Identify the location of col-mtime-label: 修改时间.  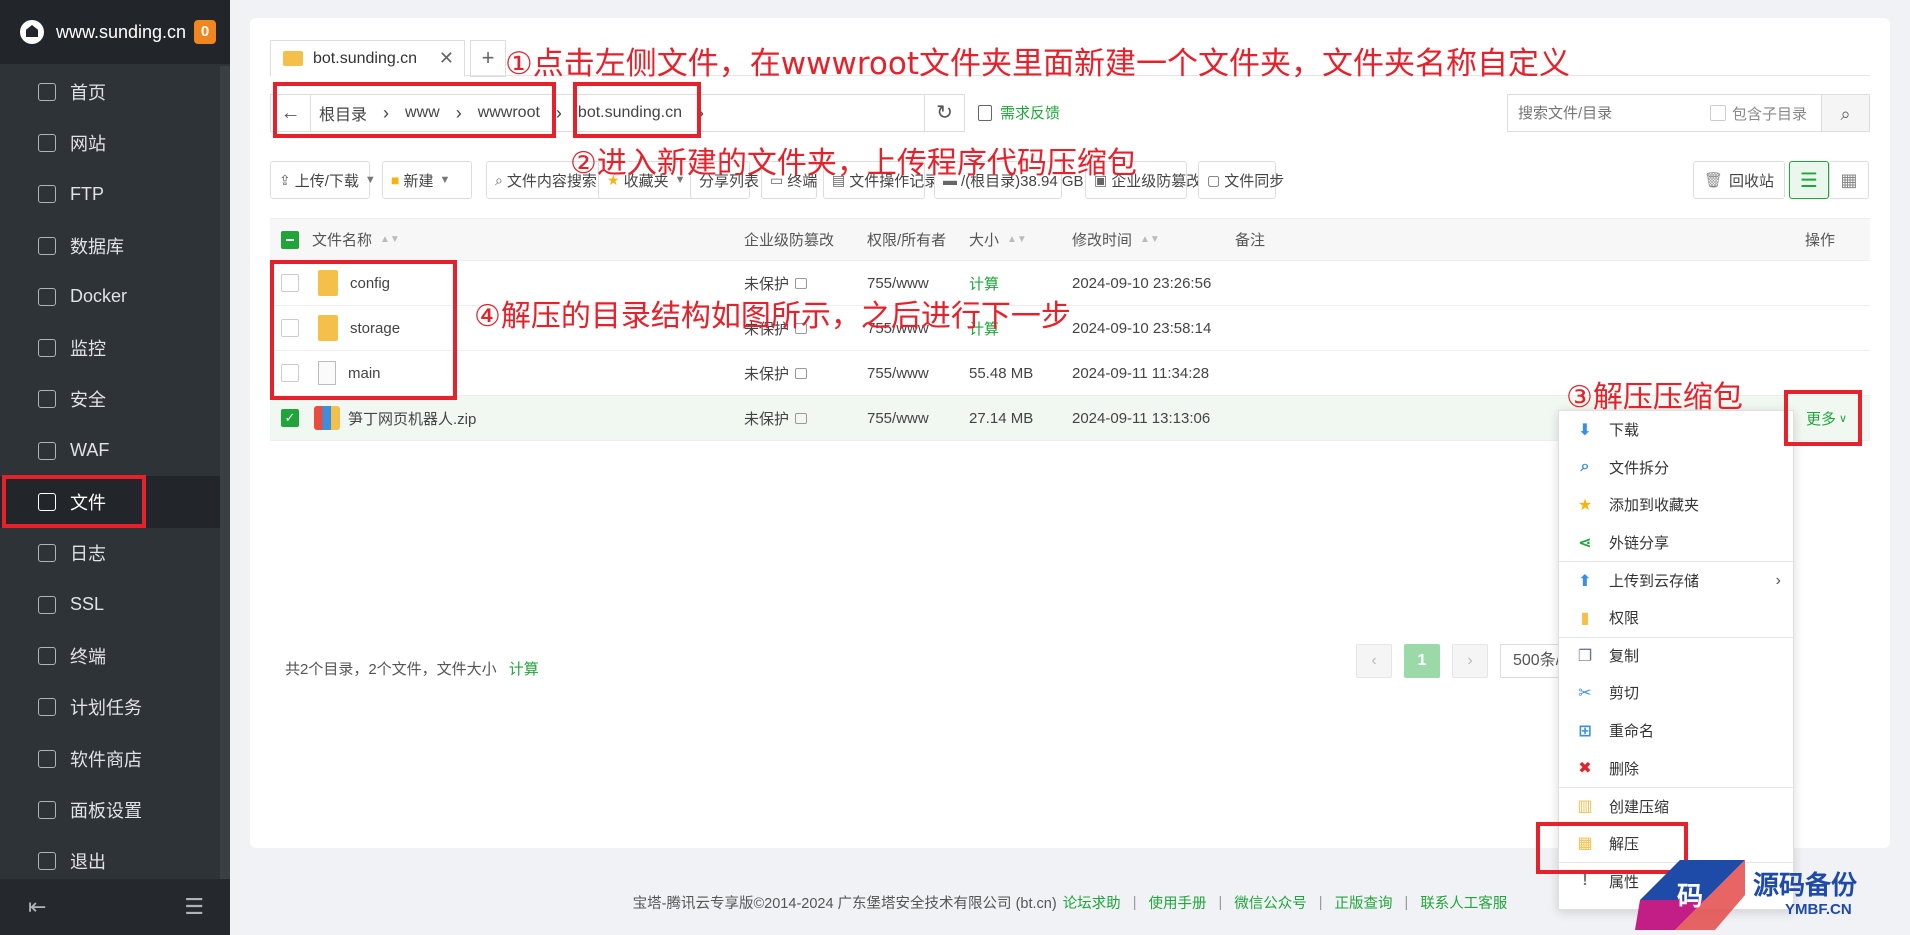
(1102, 240).